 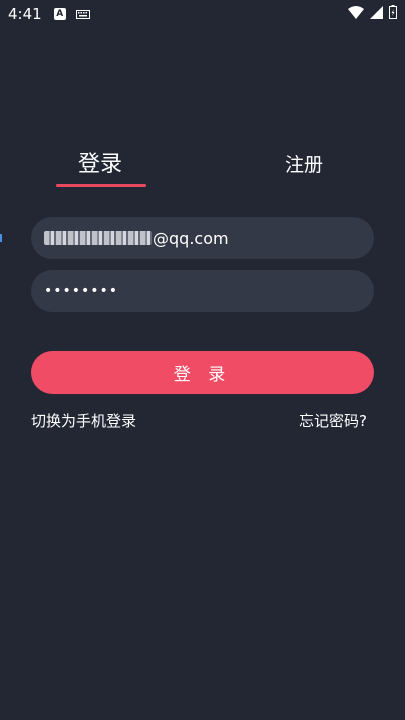 What do you see at coordinates (100, 162) in the screenshot?
I see `tab-login: 登录` at bounding box center [100, 162].